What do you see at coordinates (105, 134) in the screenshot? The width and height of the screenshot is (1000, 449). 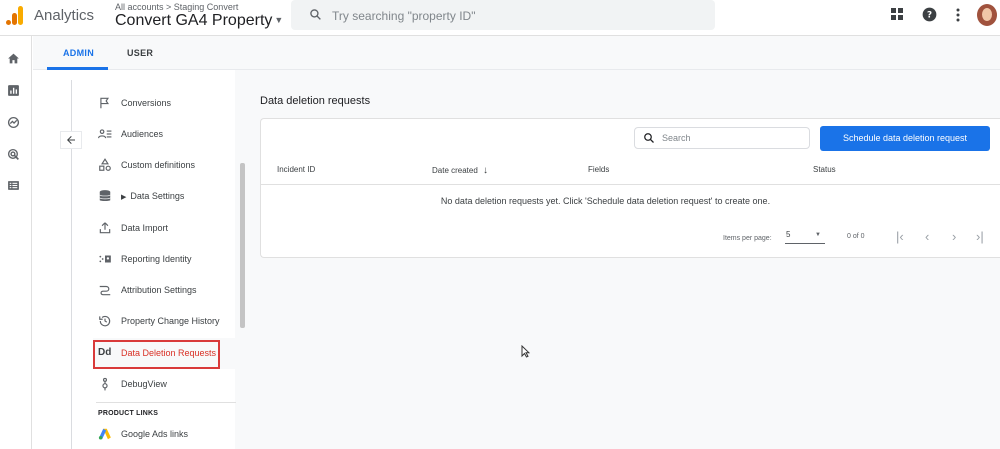 I see `audiences-icon` at bounding box center [105, 134].